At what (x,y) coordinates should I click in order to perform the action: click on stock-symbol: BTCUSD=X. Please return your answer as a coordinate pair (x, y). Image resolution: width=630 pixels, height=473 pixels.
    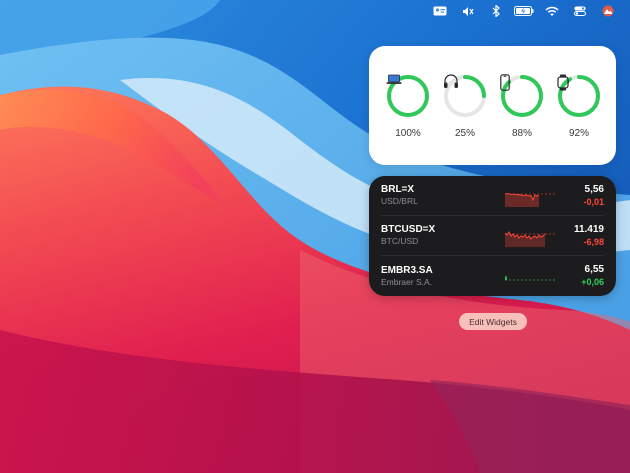
    Looking at the image, I should click on (408, 229).